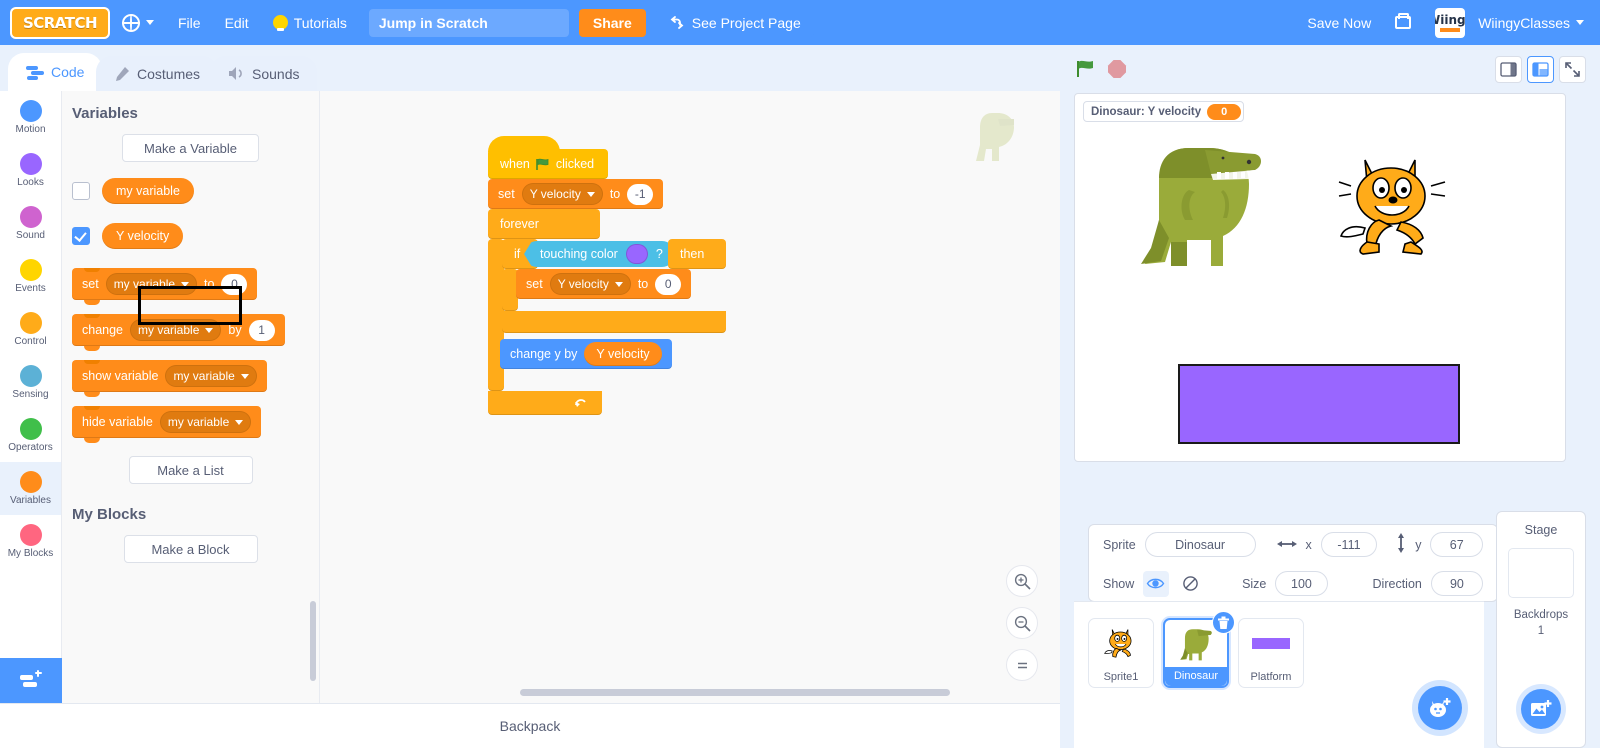  I want to click on language-selector, so click(138, 22).